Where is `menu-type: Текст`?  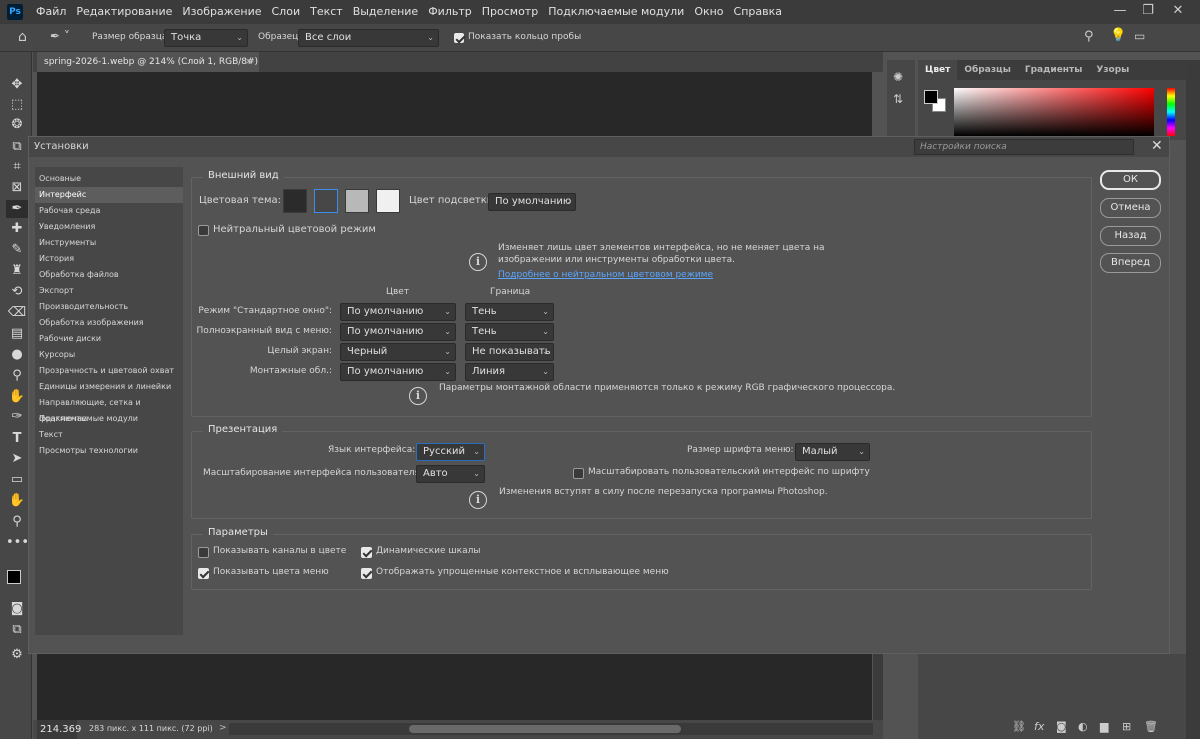
menu-type: Текст is located at coordinates (326, 12).